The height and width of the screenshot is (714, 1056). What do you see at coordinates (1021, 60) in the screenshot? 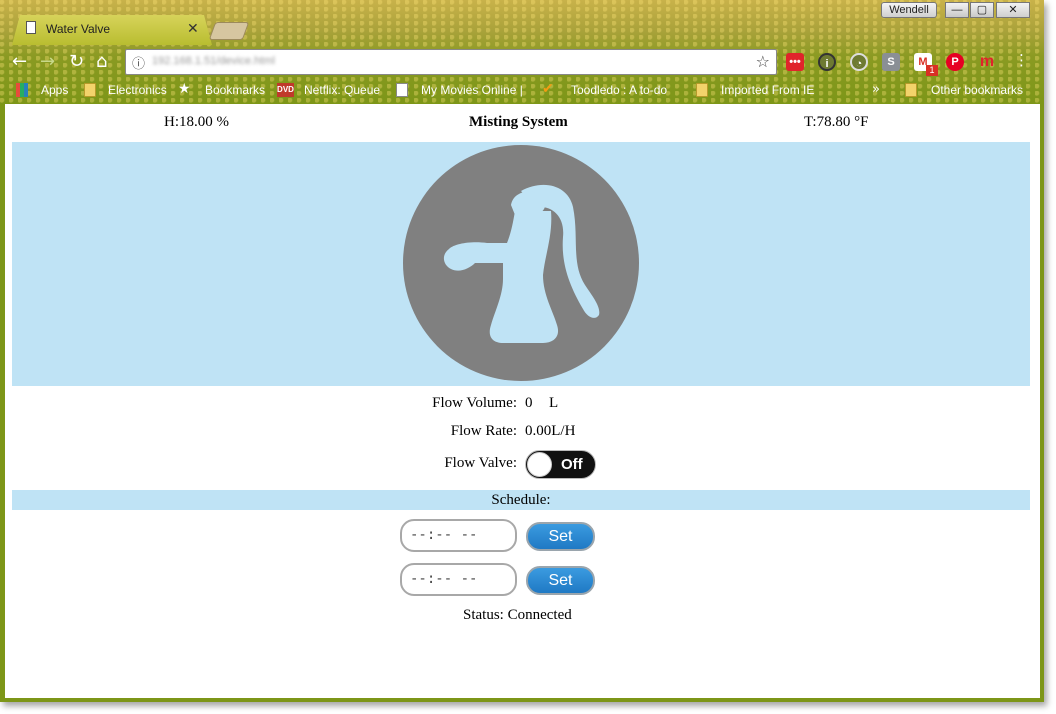
I see `menu-icon: ⋮` at bounding box center [1021, 60].